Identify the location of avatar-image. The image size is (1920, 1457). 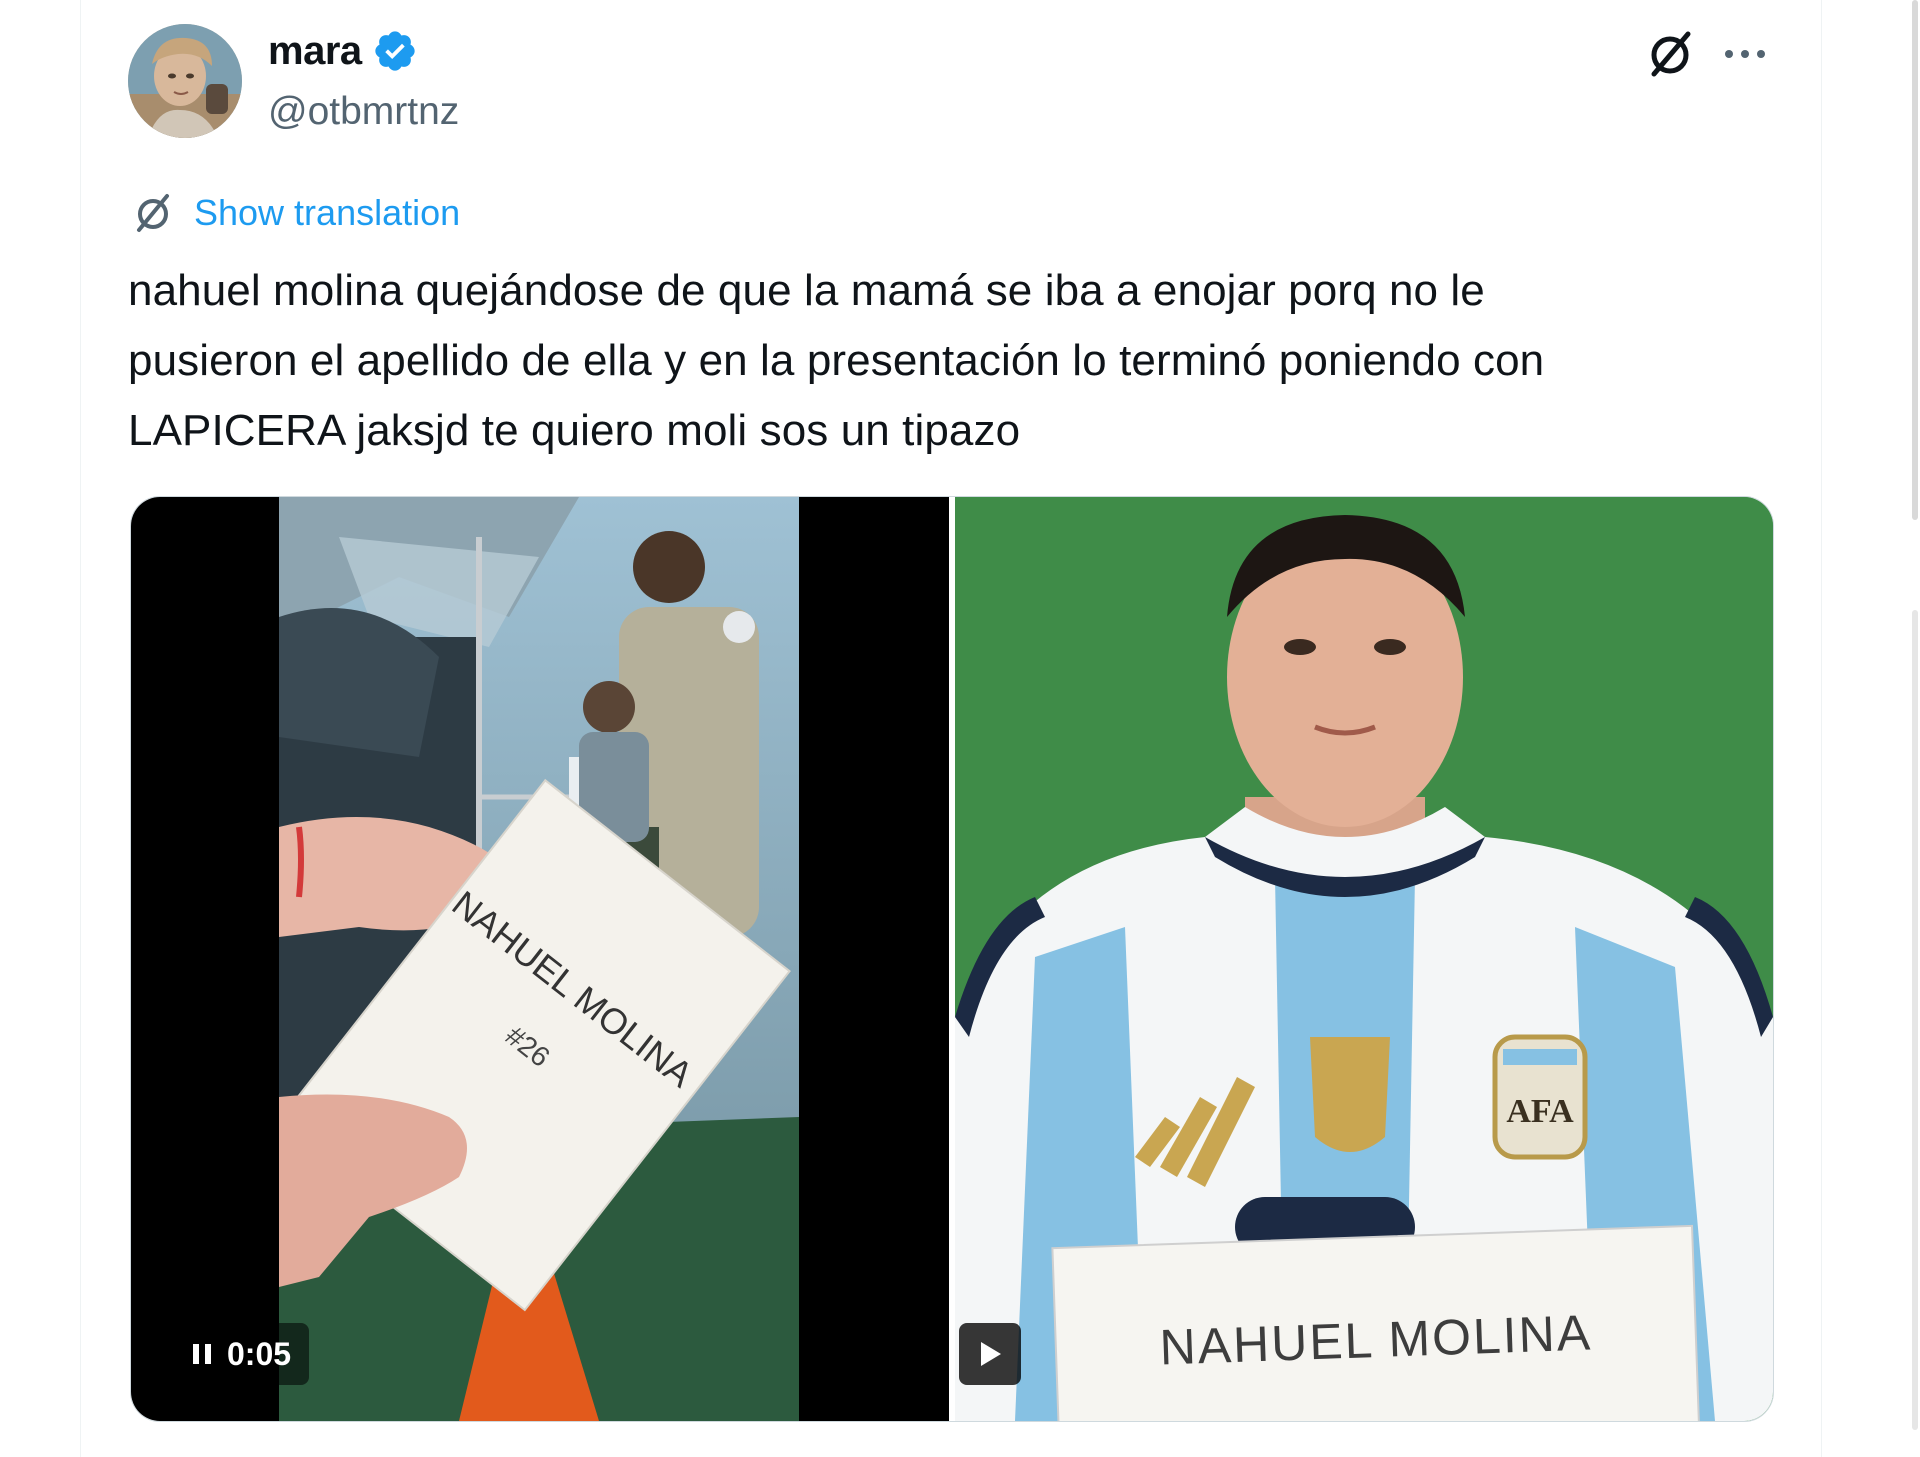
(185, 81).